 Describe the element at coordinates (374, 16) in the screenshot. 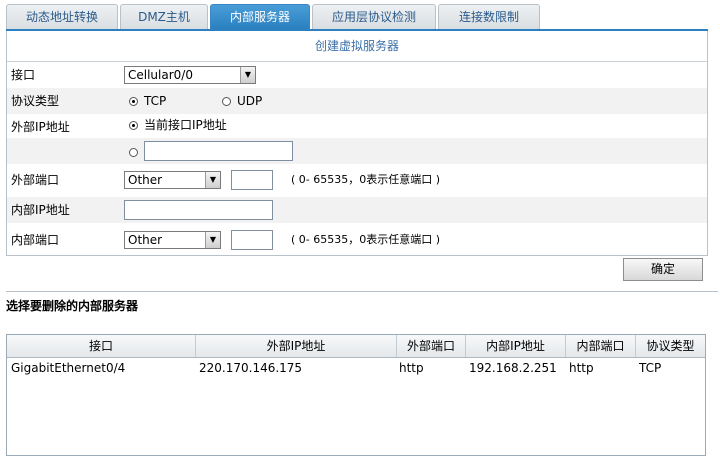

I see `tab-alg-detection: 应用层协议检测` at that location.